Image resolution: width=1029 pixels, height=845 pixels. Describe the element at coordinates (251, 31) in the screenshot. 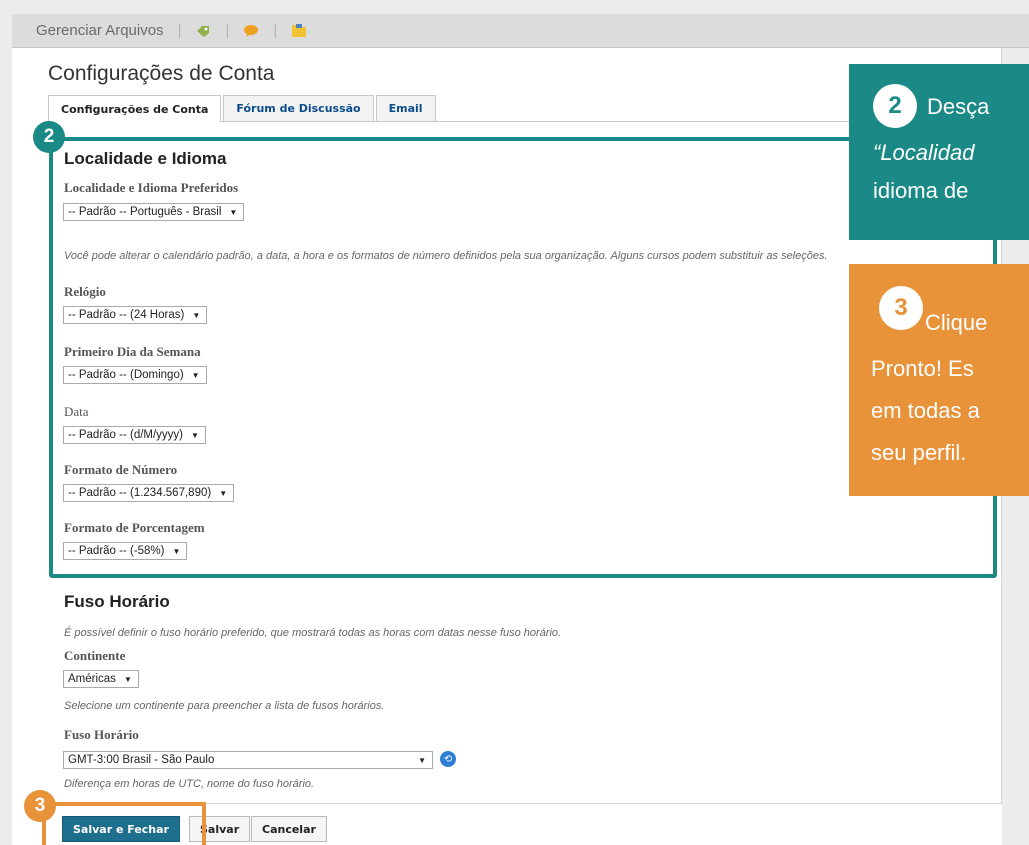

I see `chat-icon` at that location.